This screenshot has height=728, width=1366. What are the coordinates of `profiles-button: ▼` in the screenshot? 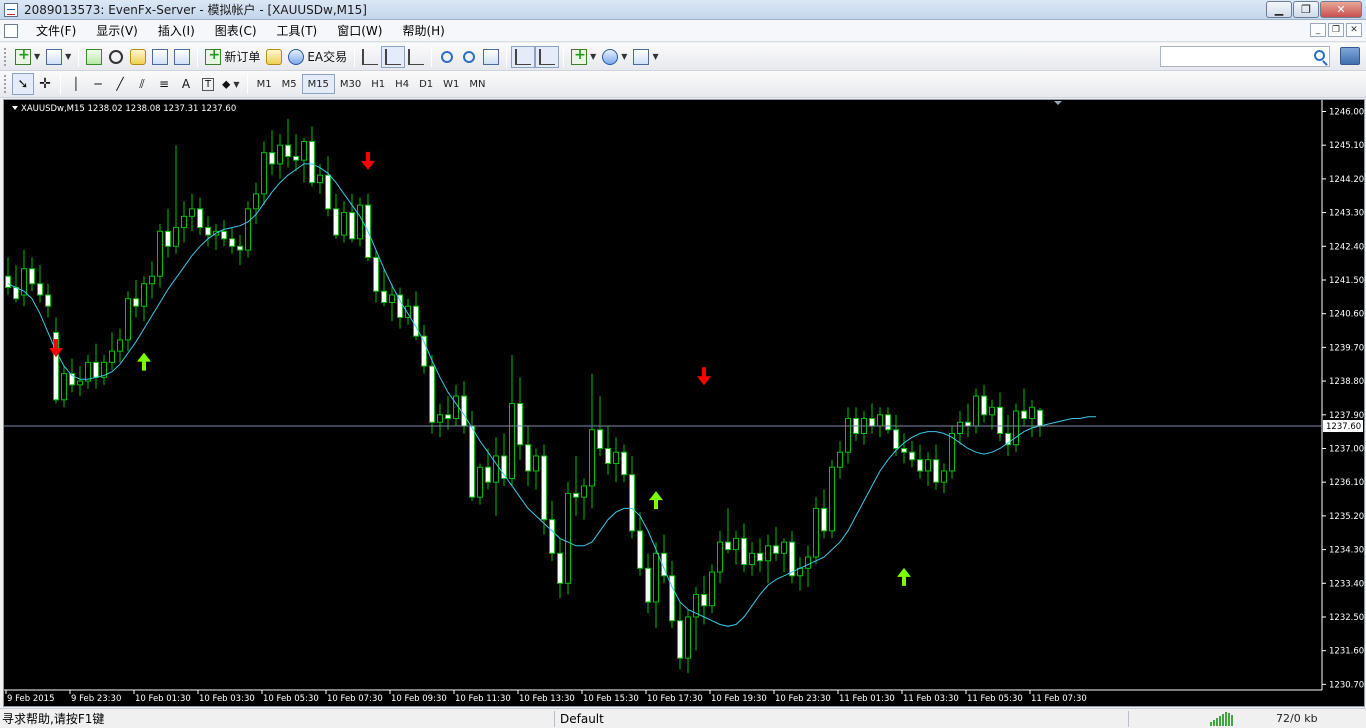 It's located at (58, 57).